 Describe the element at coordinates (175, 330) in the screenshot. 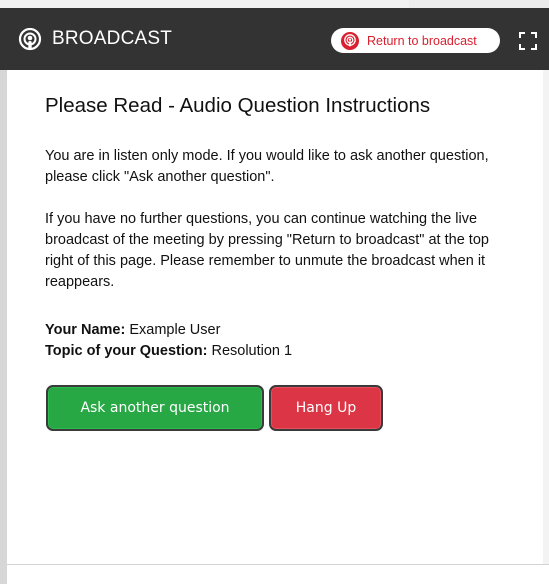

I see `name-value: Example User` at that location.